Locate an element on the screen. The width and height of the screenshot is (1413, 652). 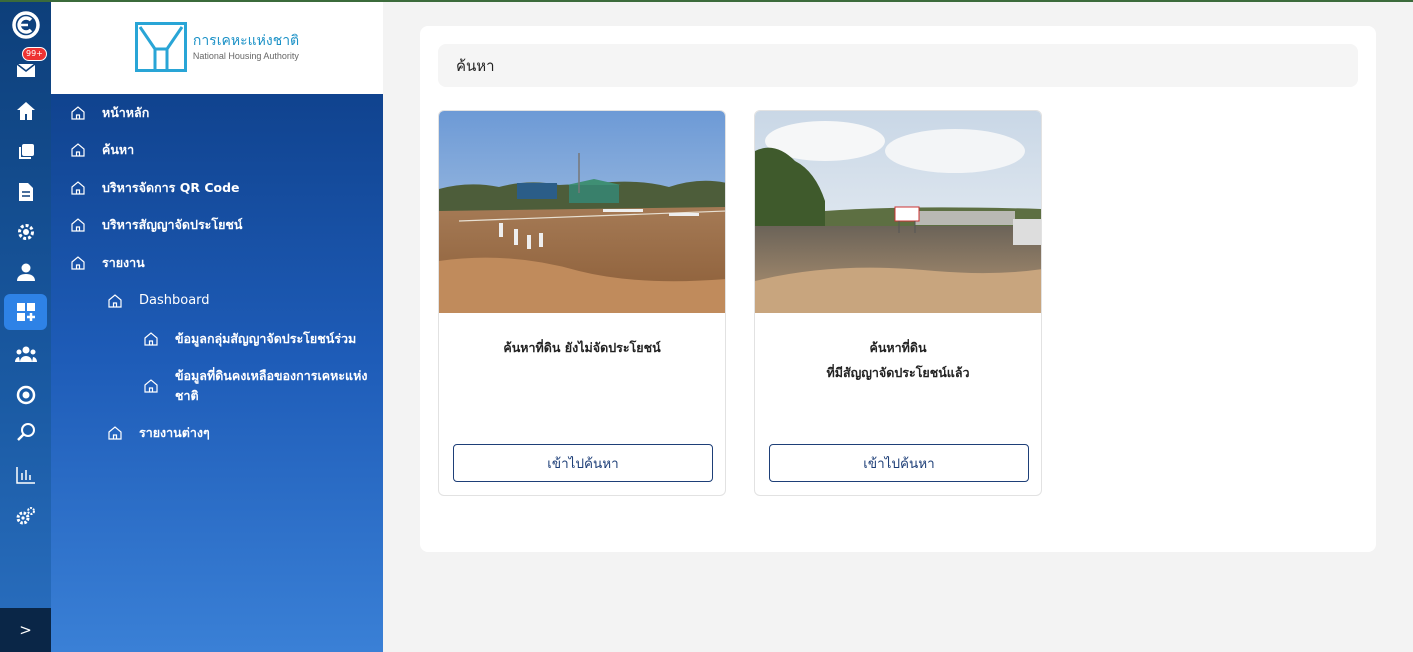
sidebar-item-label: ค้นหา is located at coordinates (118, 149).